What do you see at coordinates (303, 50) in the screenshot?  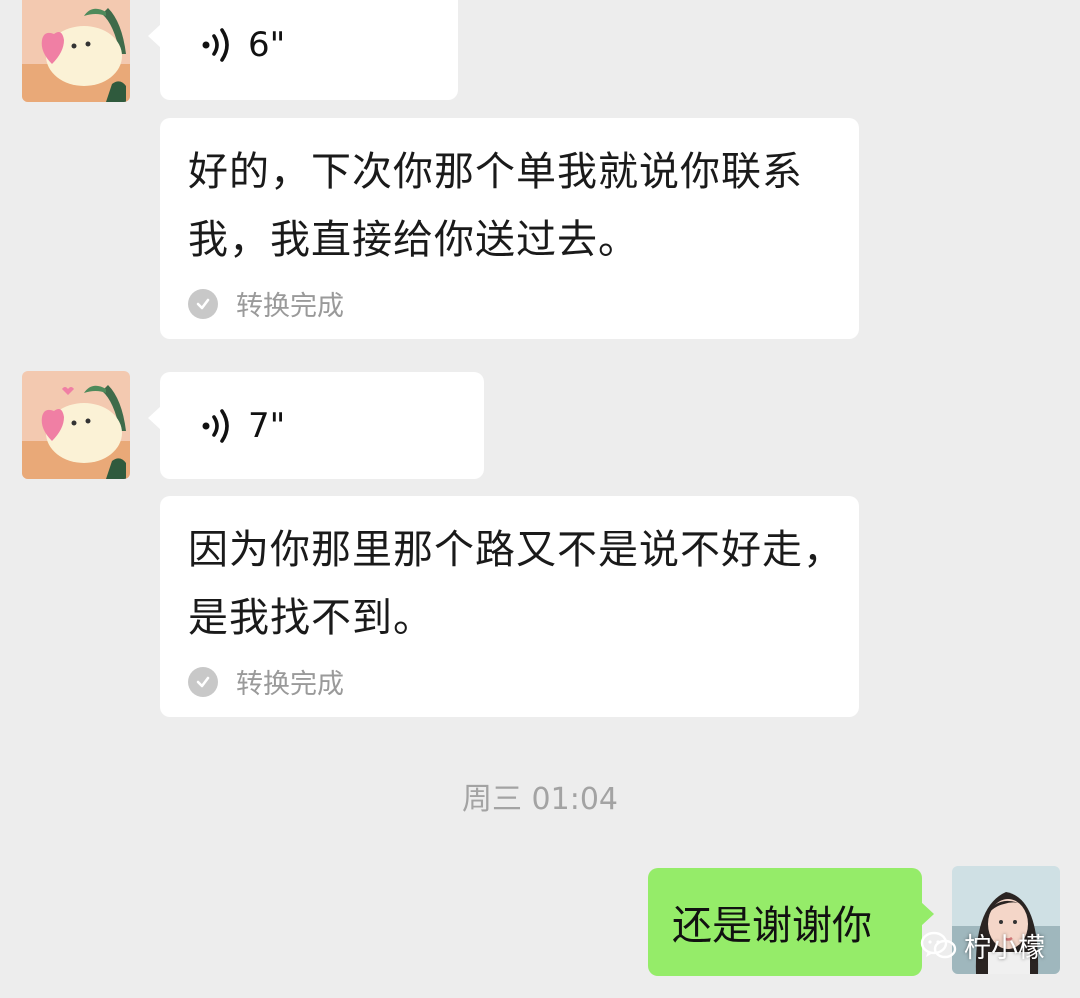 I see `voice-message-bubble: 6"` at bounding box center [303, 50].